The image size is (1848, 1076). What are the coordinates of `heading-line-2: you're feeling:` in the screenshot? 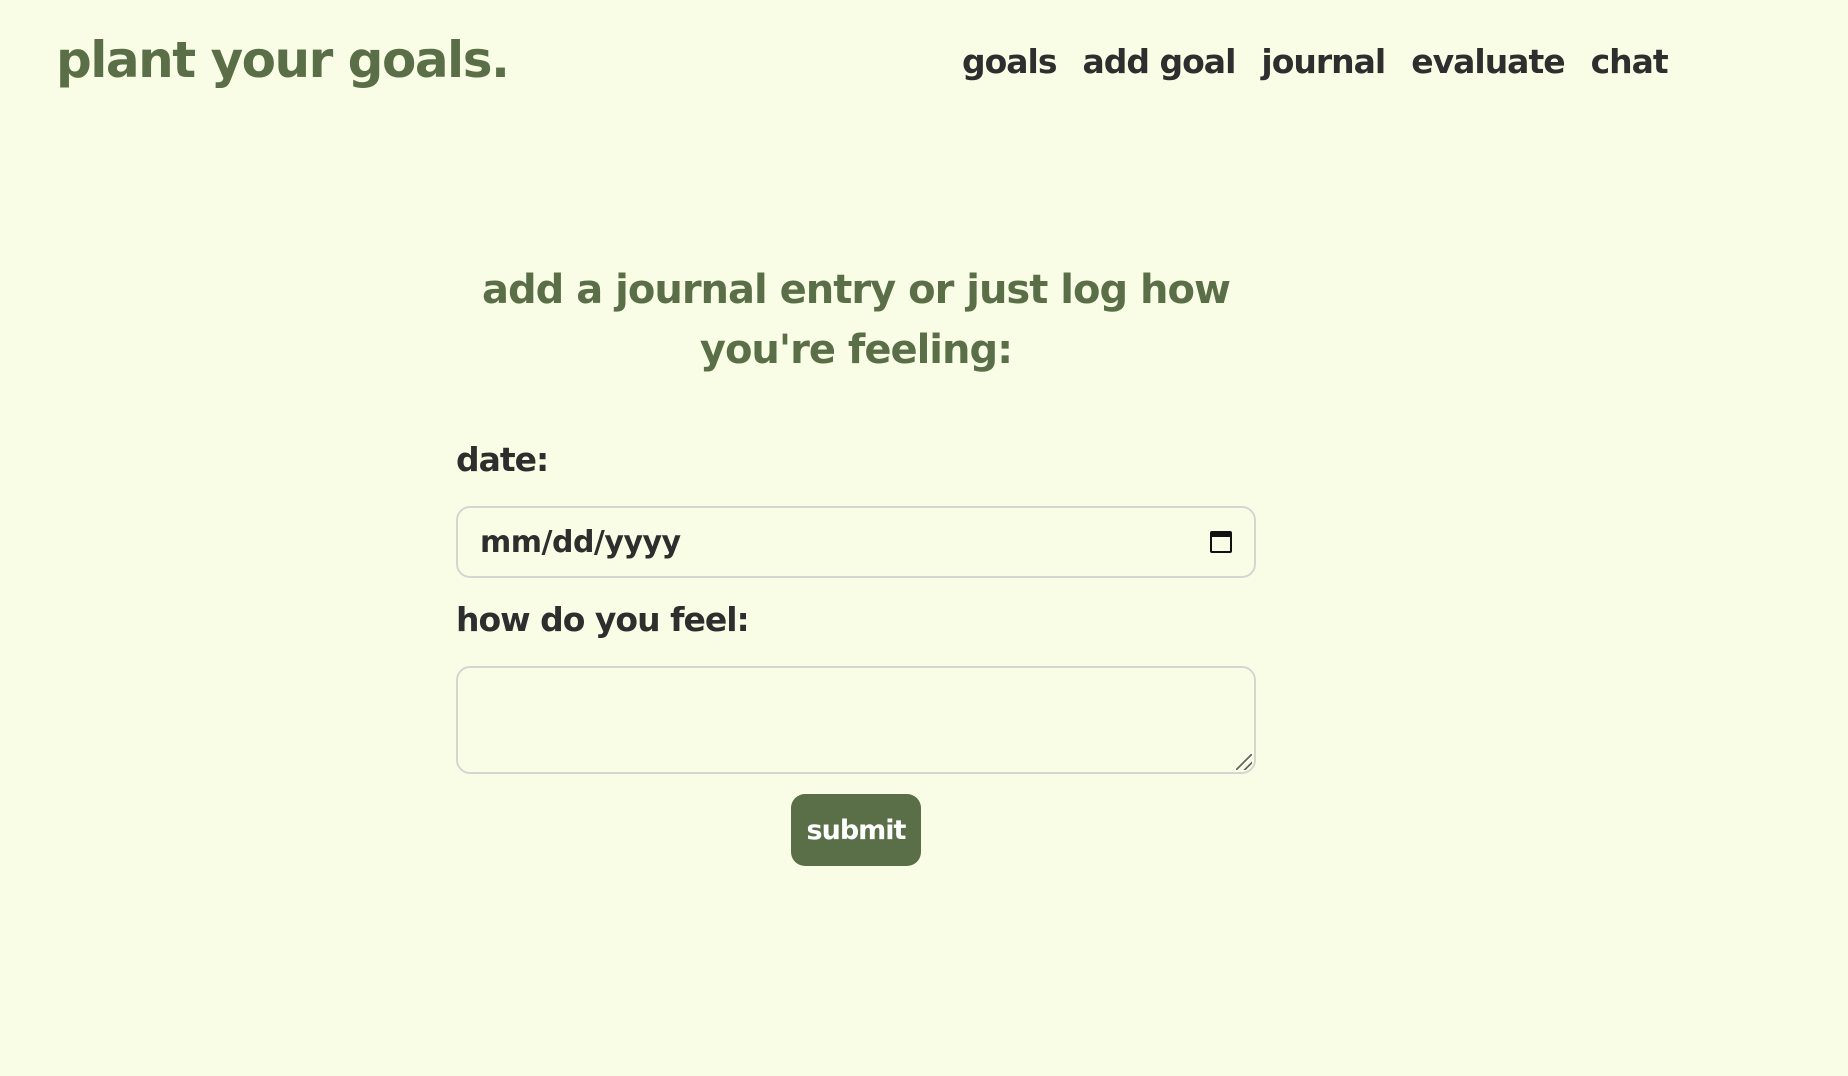 It's located at (856, 350).